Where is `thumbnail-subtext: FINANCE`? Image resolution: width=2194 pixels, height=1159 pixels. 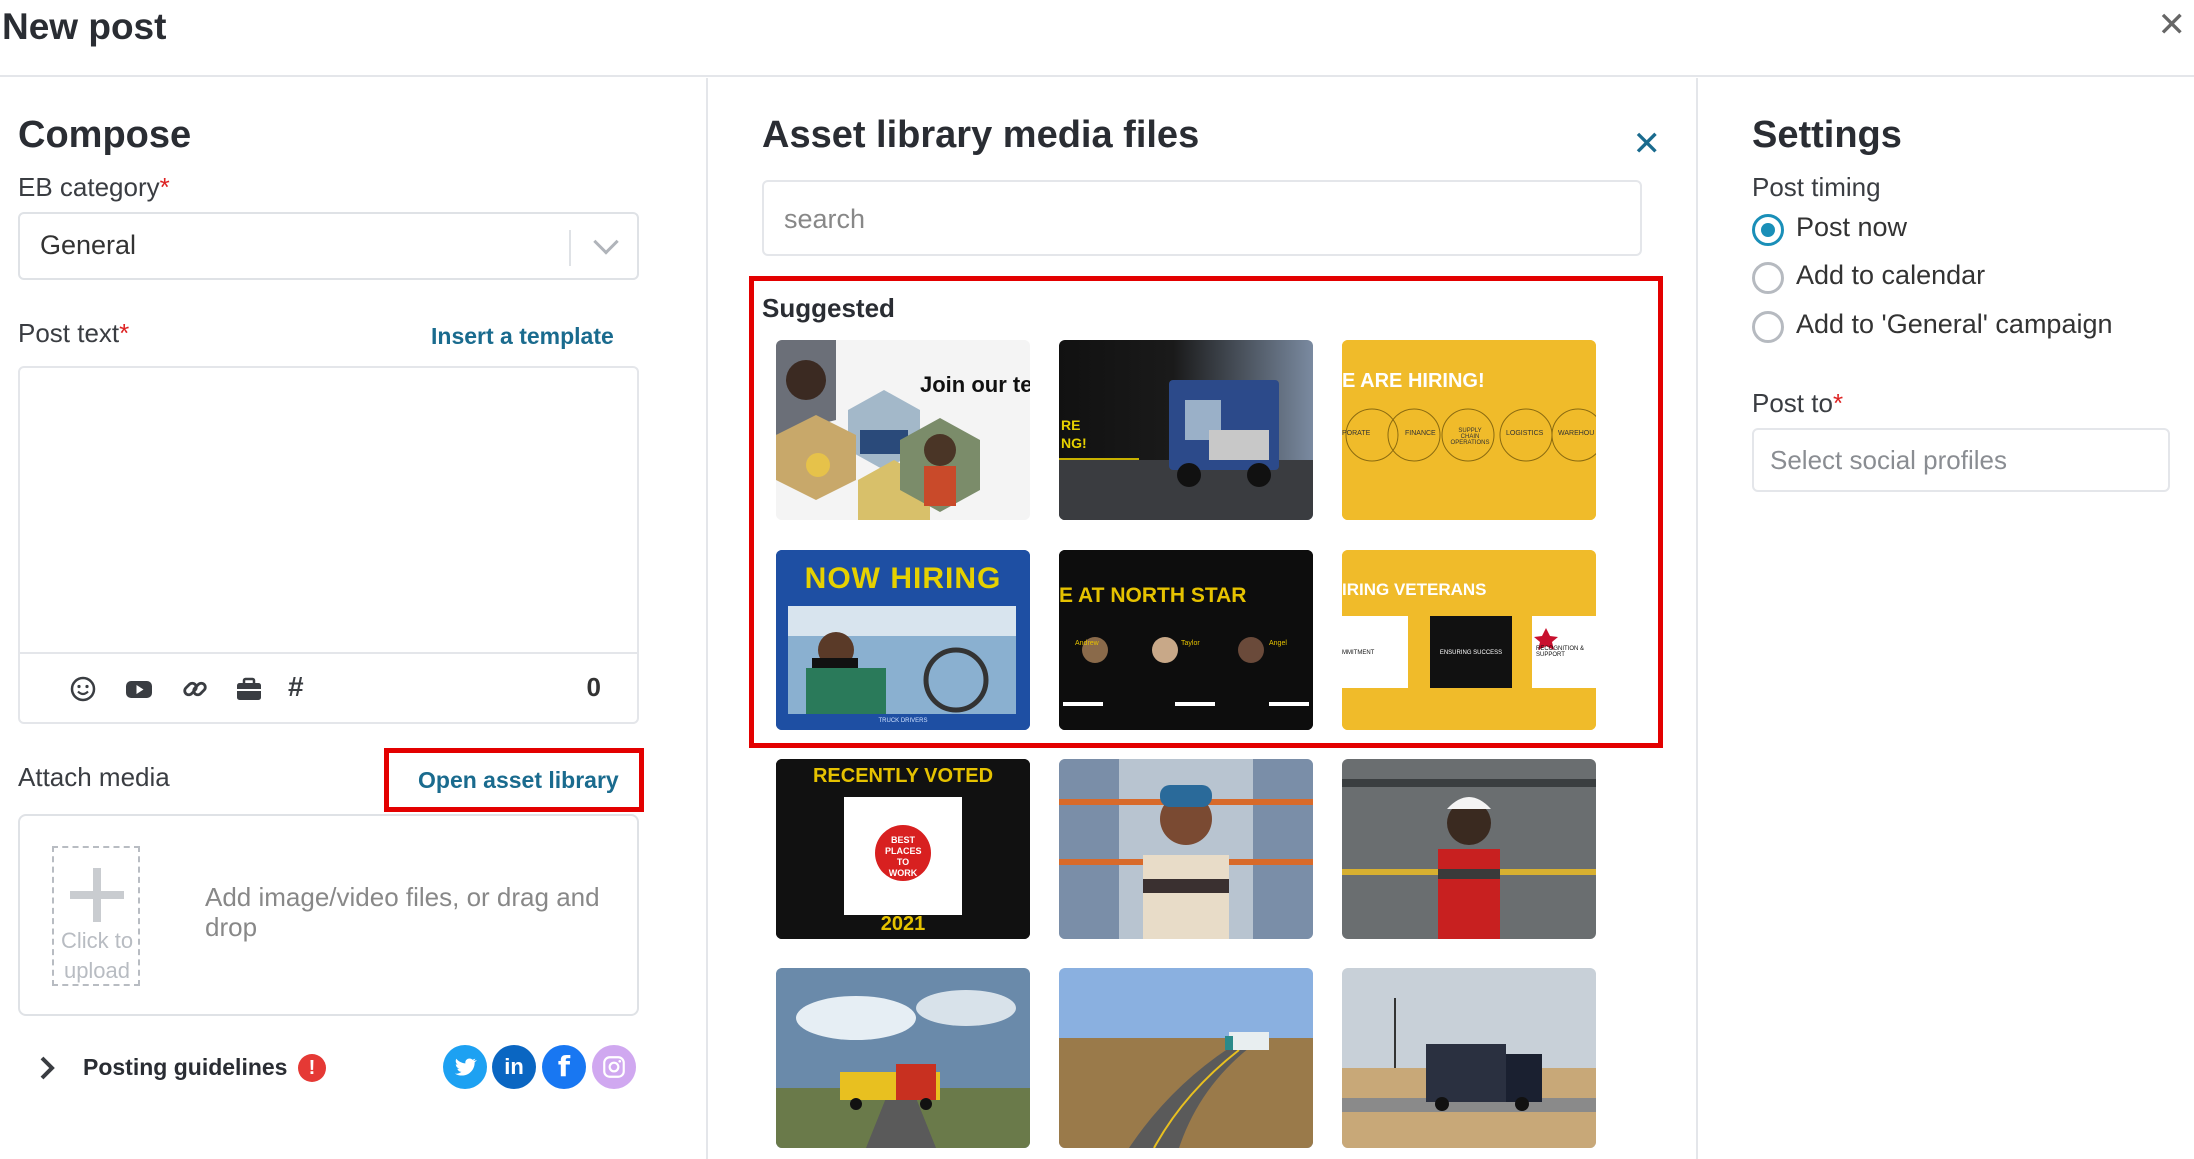
thumbnail-subtext: FINANCE is located at coordinates (1420, 433).